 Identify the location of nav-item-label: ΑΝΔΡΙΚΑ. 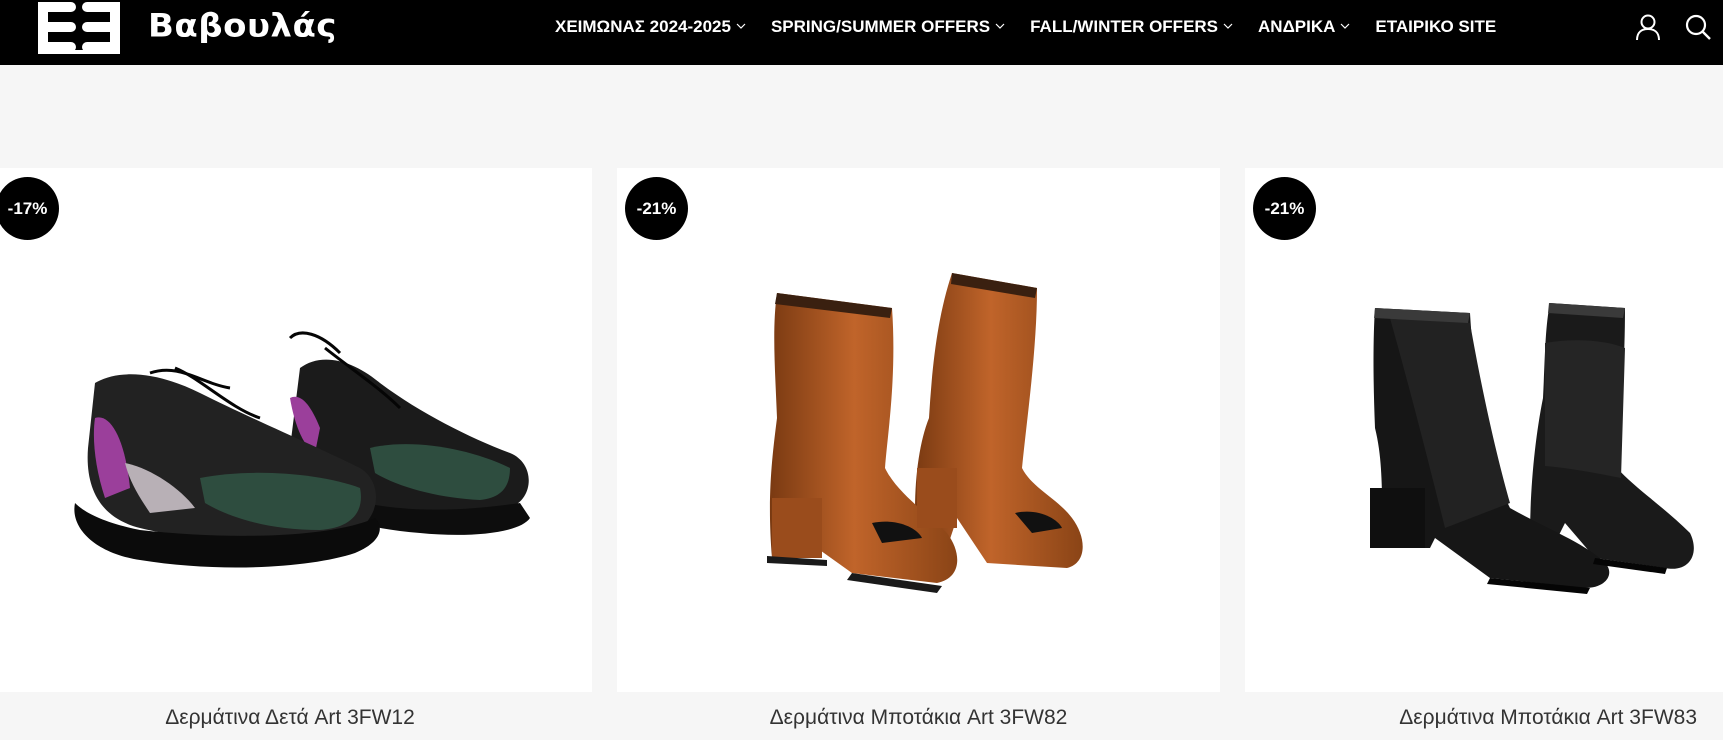
(1297, 26).